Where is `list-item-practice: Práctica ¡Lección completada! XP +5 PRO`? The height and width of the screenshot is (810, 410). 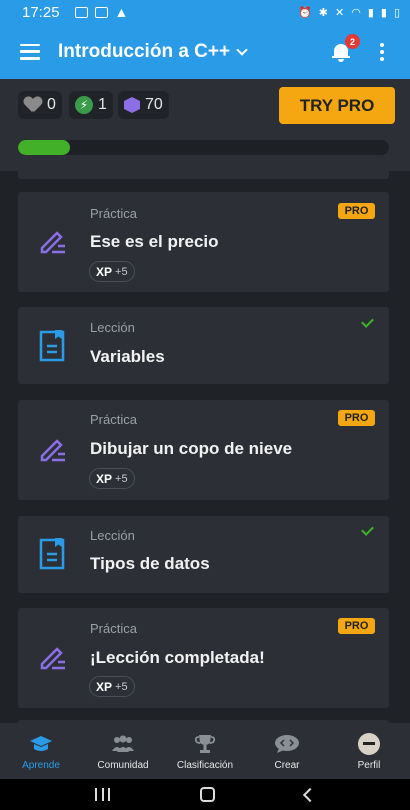
list-item-practice: Práctica ¡Lección completada! XP +5 PRO is located at coordinates (203, 658).